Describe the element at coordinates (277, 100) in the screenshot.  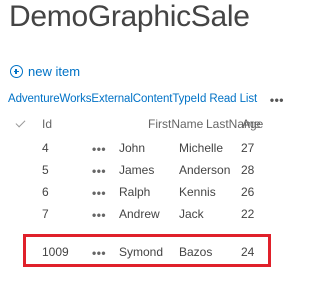
I see `view-more-ellipsis-icon: •••` at that location.